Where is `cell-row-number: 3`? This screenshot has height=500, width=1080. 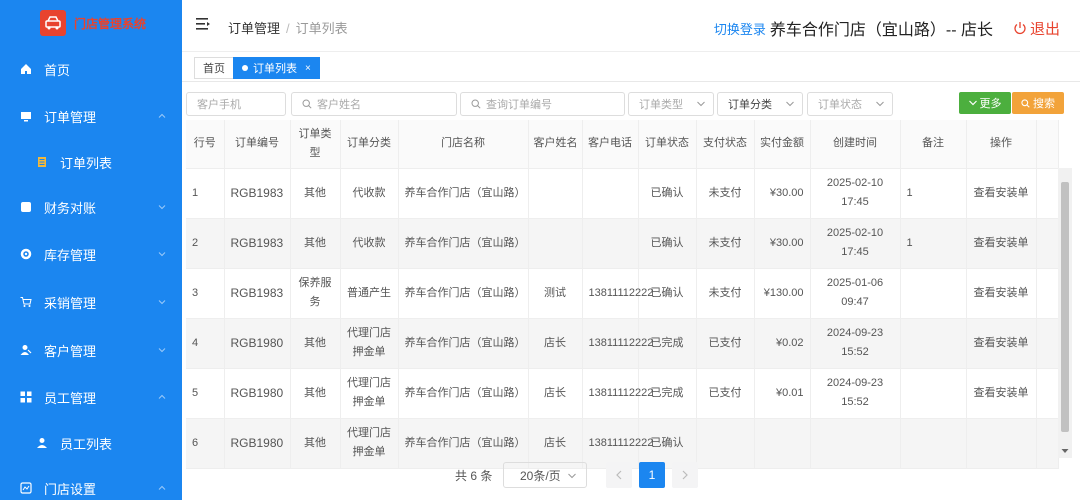
cell-row-number: 3 is located at coordinates (205, 293).